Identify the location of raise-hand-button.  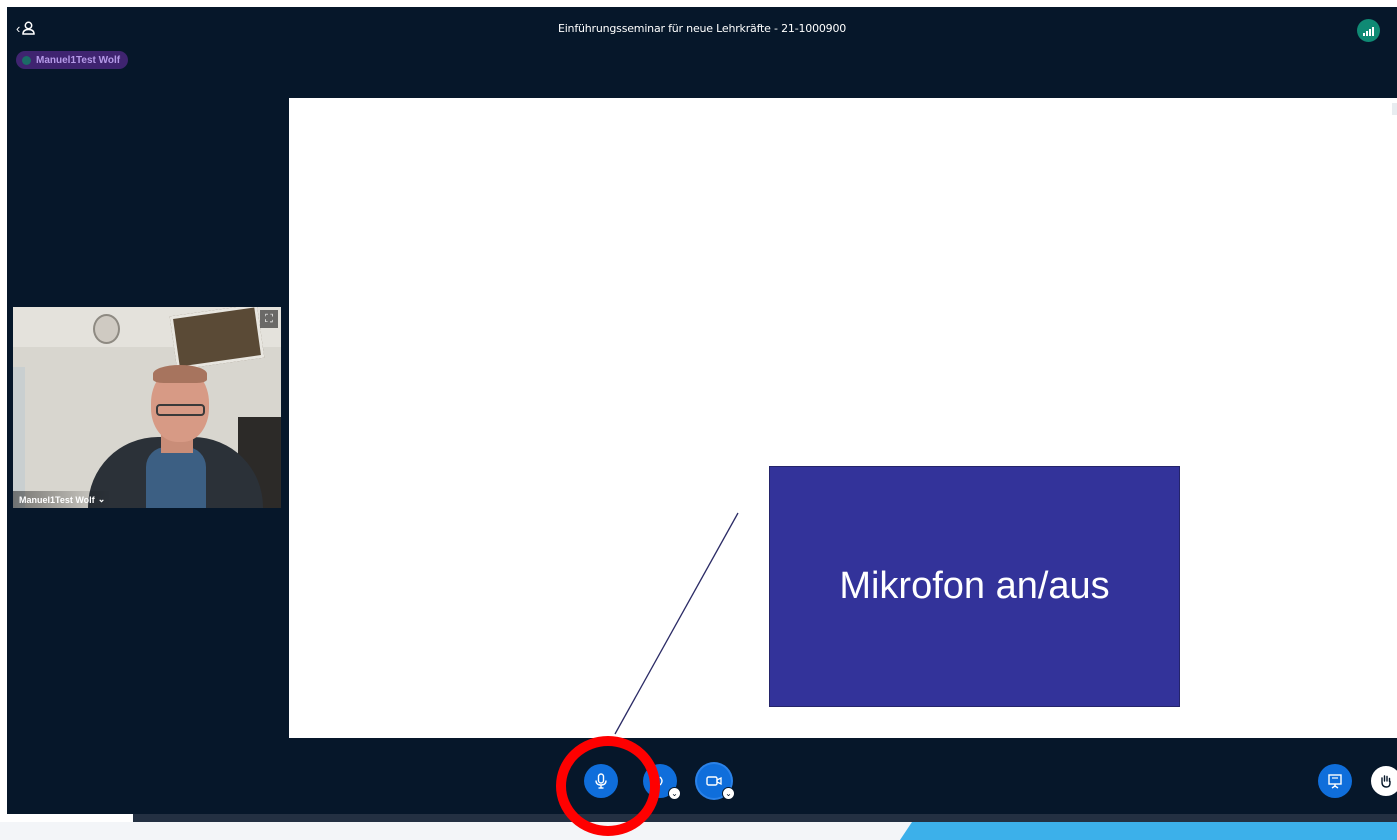
(1383, 781).